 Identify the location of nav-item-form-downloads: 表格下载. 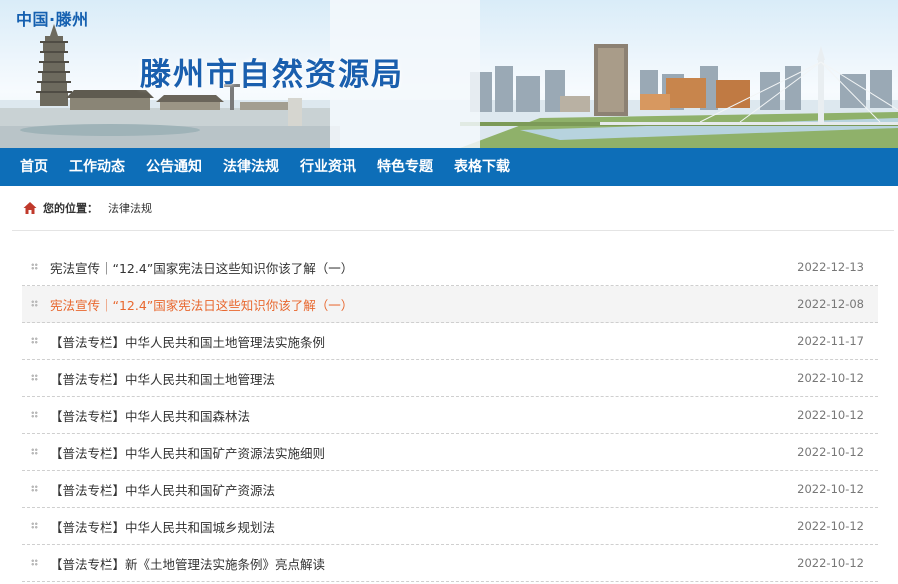
(482, 167).